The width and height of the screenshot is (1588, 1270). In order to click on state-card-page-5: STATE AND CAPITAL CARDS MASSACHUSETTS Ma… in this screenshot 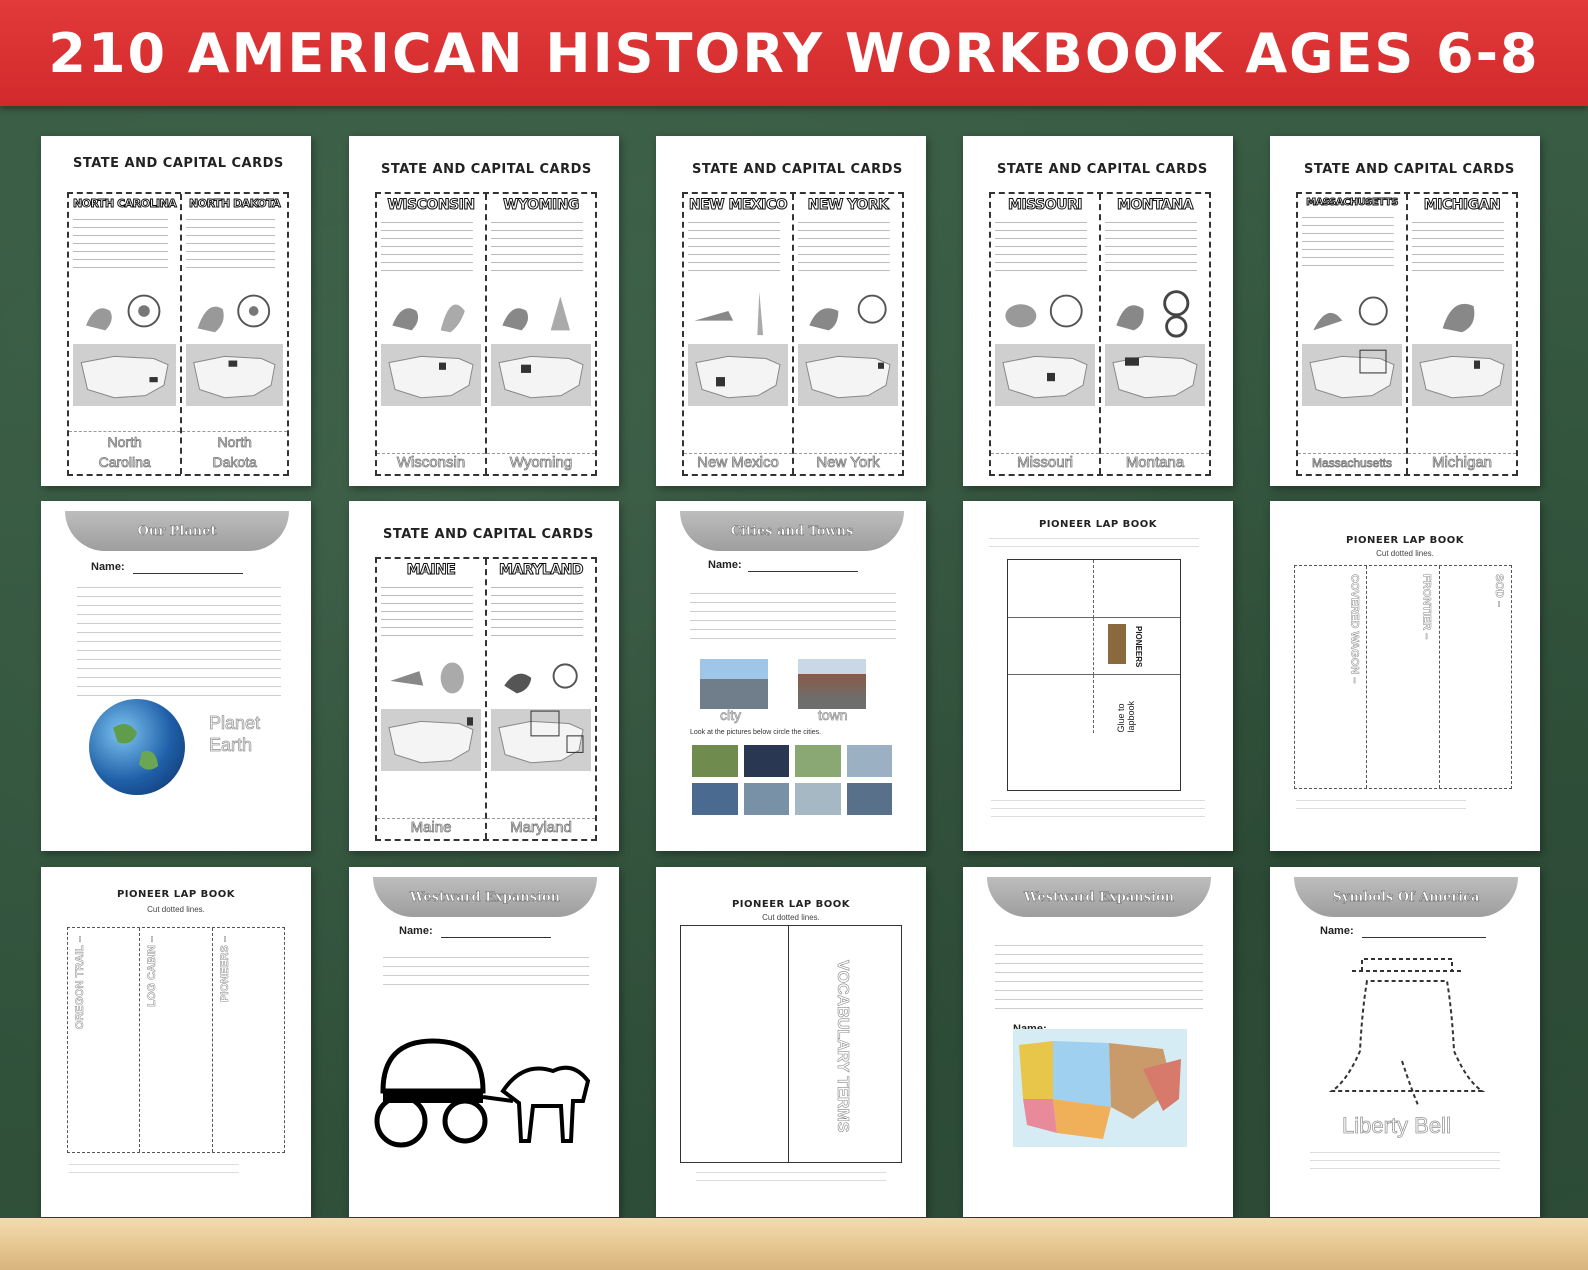, I will do `click(1405, 311)`.